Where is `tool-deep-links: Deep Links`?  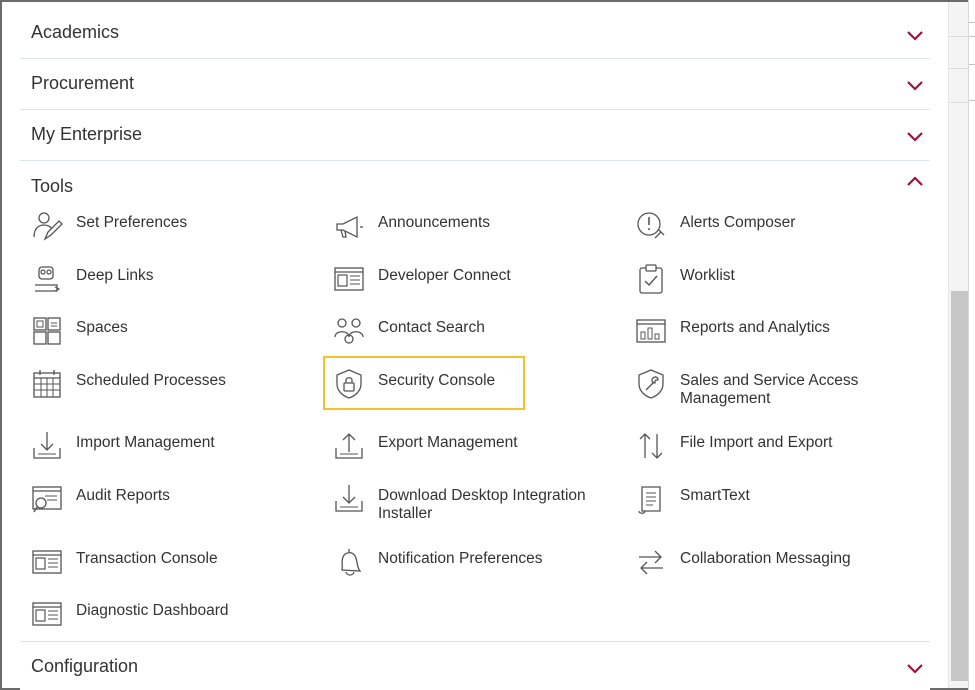
tool-deep-links: Deep Links is located at coordinates (181, 288).